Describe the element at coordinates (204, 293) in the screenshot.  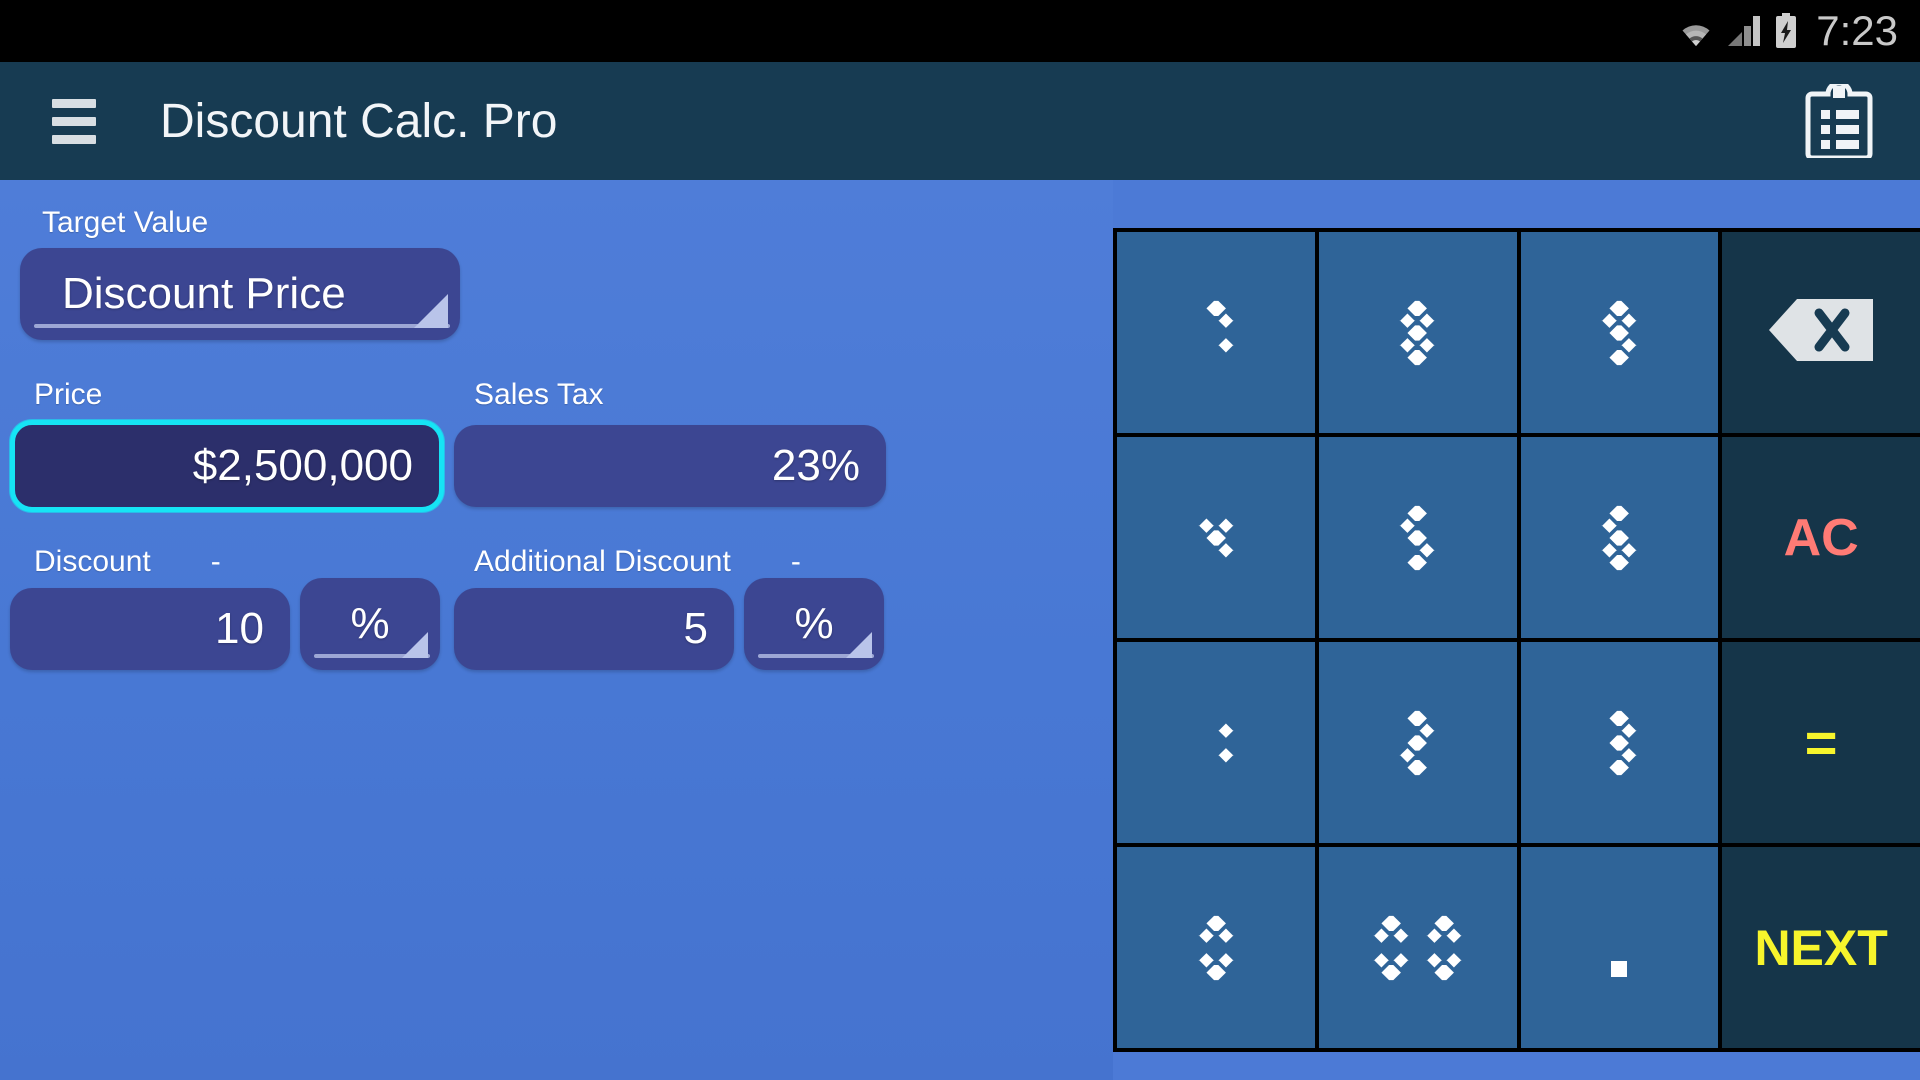
I see `target-value-selected: Discount Price` at that location.